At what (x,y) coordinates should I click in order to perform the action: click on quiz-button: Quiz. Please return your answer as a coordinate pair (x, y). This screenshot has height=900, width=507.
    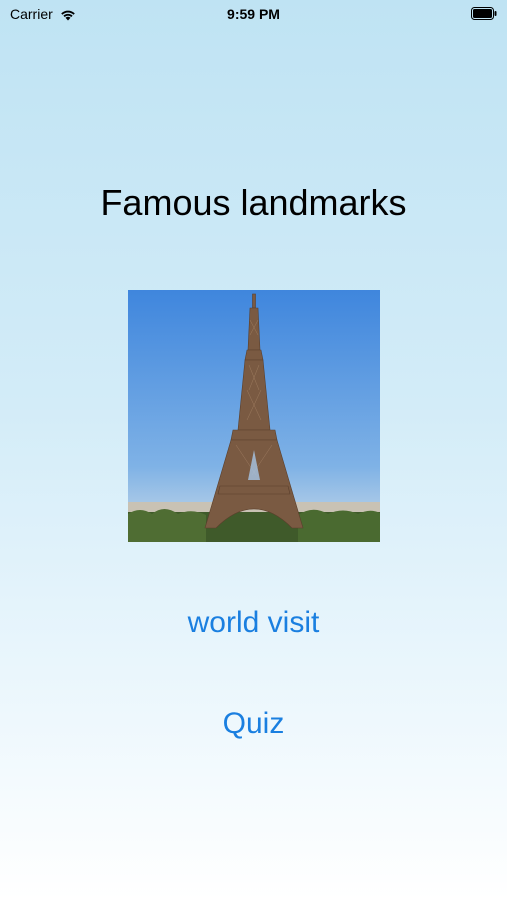
    Looking at the image, I should click on (253, 724).